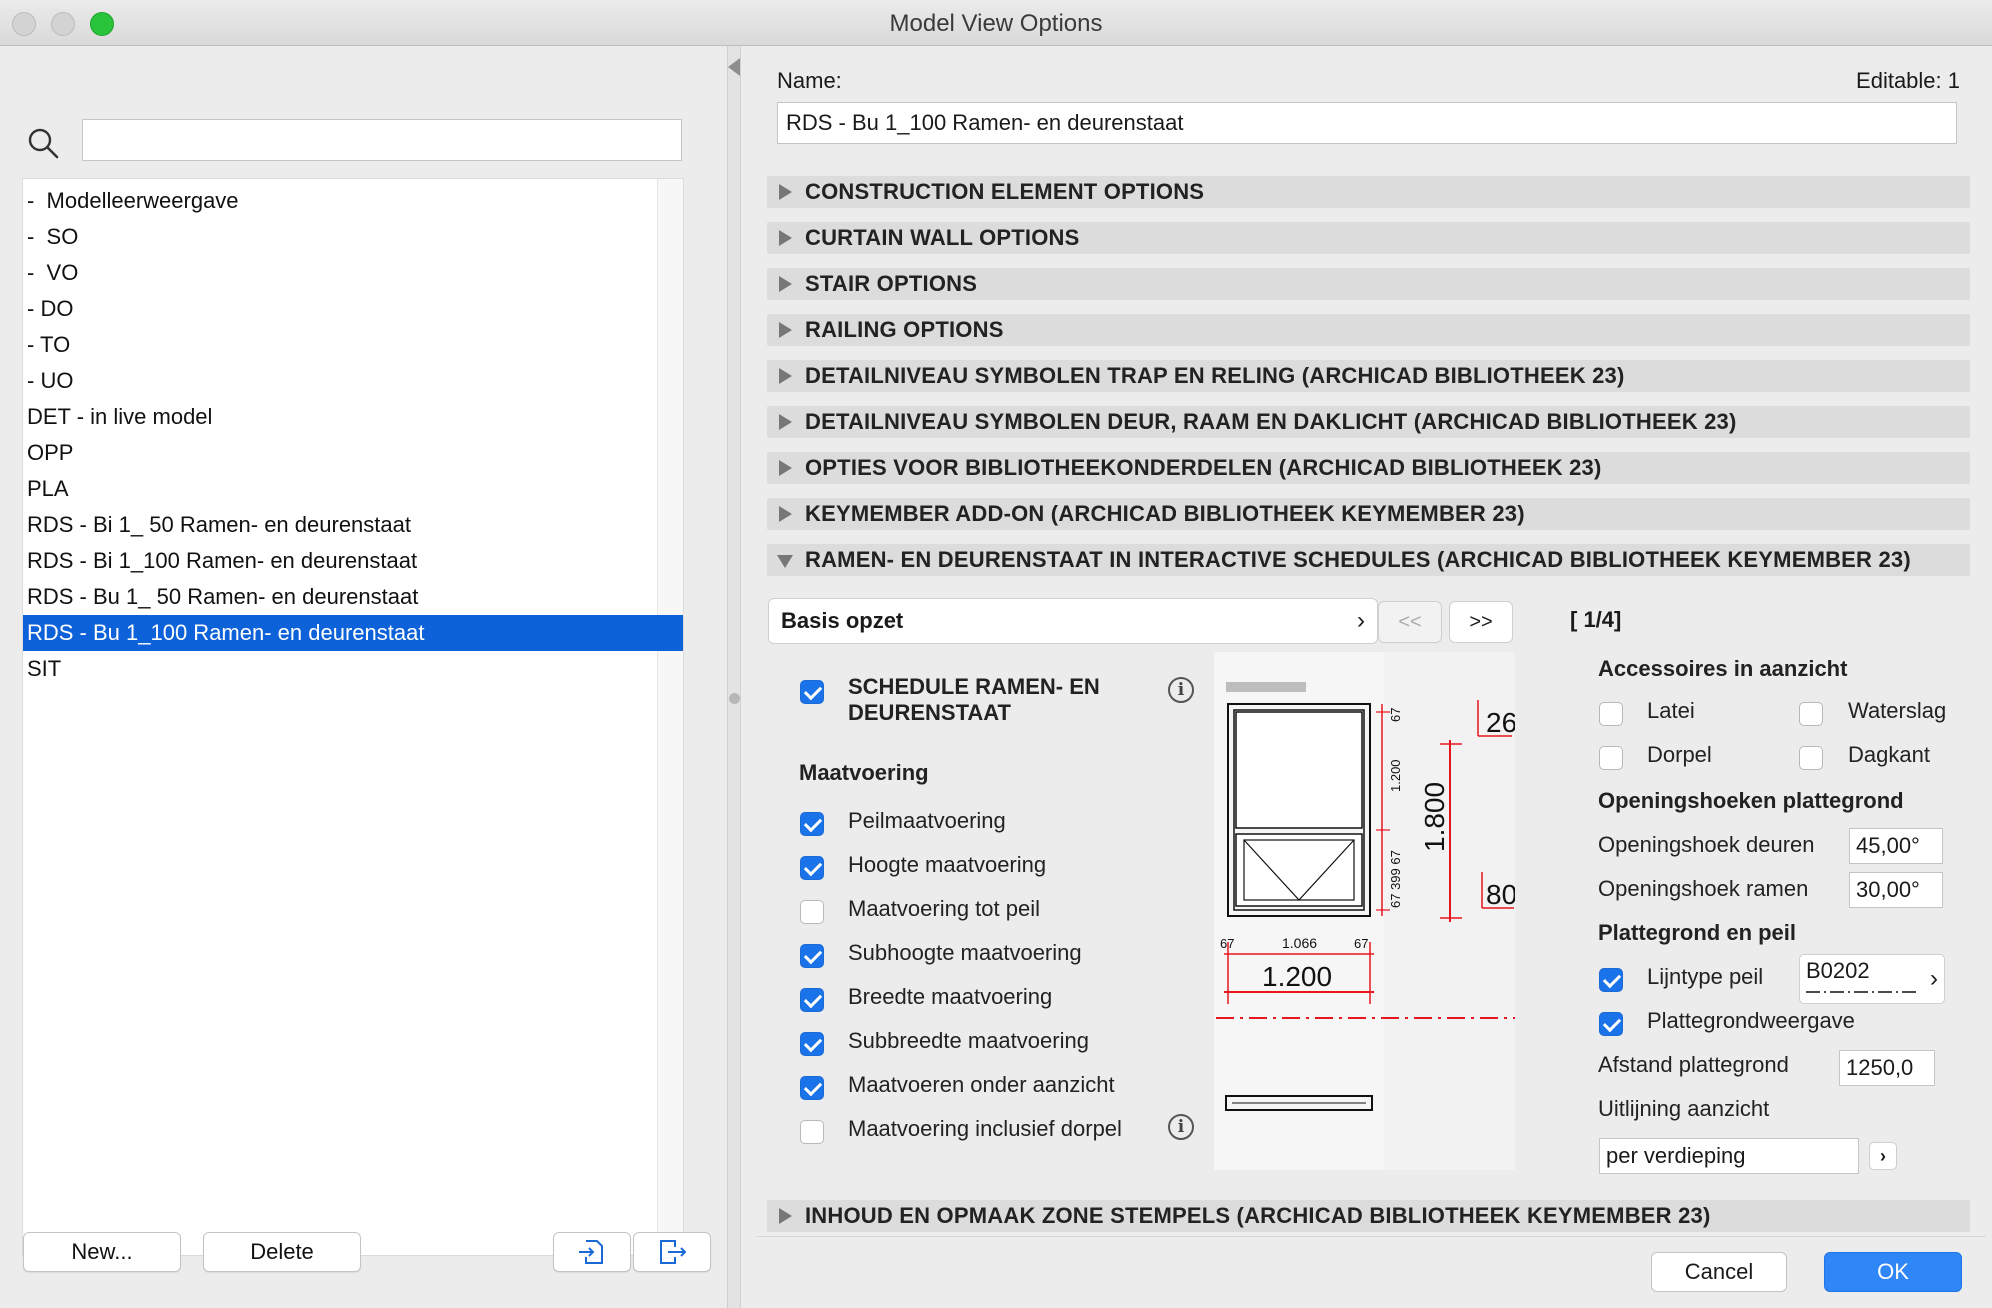 Image resolution: width=1992 pixels, height=1308 pixels. What do you see at coordinates (1611, 714) in the screenshot?
I see `latei-checkbox` at bounding box center [1611, 714].